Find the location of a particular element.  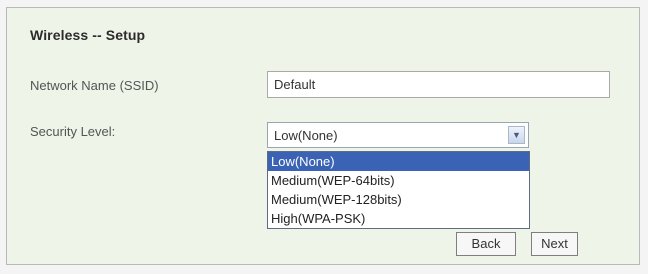

security-level-select: Low(None) ▼ is located at coordinates (398, 135).